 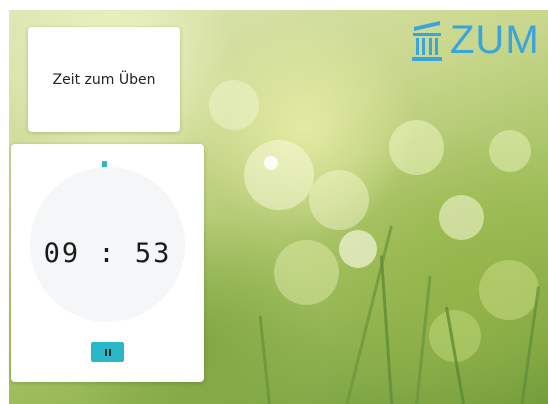 I want to click on pillar-icon, so click(x=427, y=40).